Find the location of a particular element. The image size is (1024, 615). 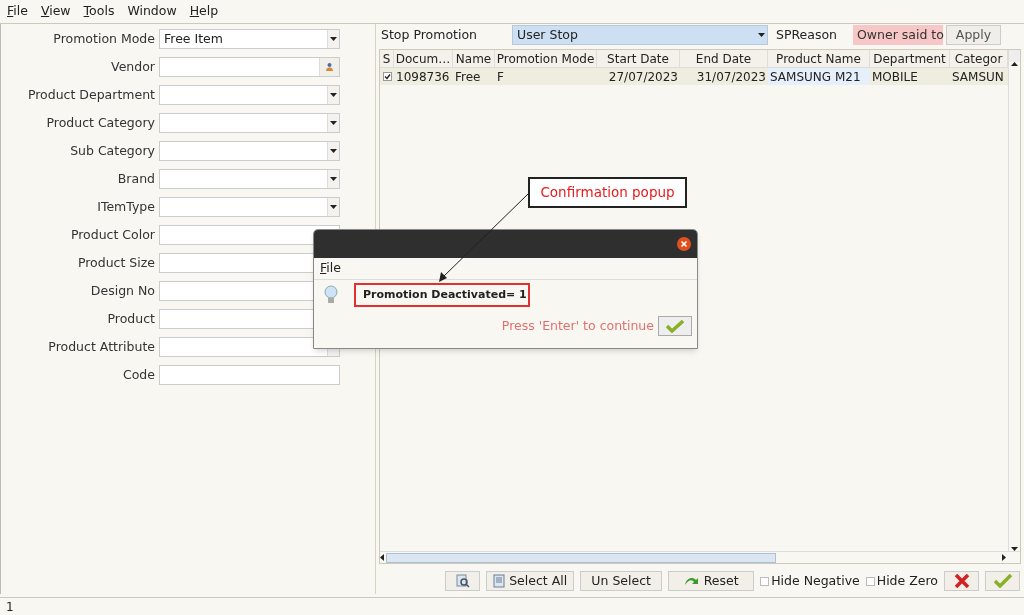

table-cell-text: MOBILE is located at coordinates (895, 77).